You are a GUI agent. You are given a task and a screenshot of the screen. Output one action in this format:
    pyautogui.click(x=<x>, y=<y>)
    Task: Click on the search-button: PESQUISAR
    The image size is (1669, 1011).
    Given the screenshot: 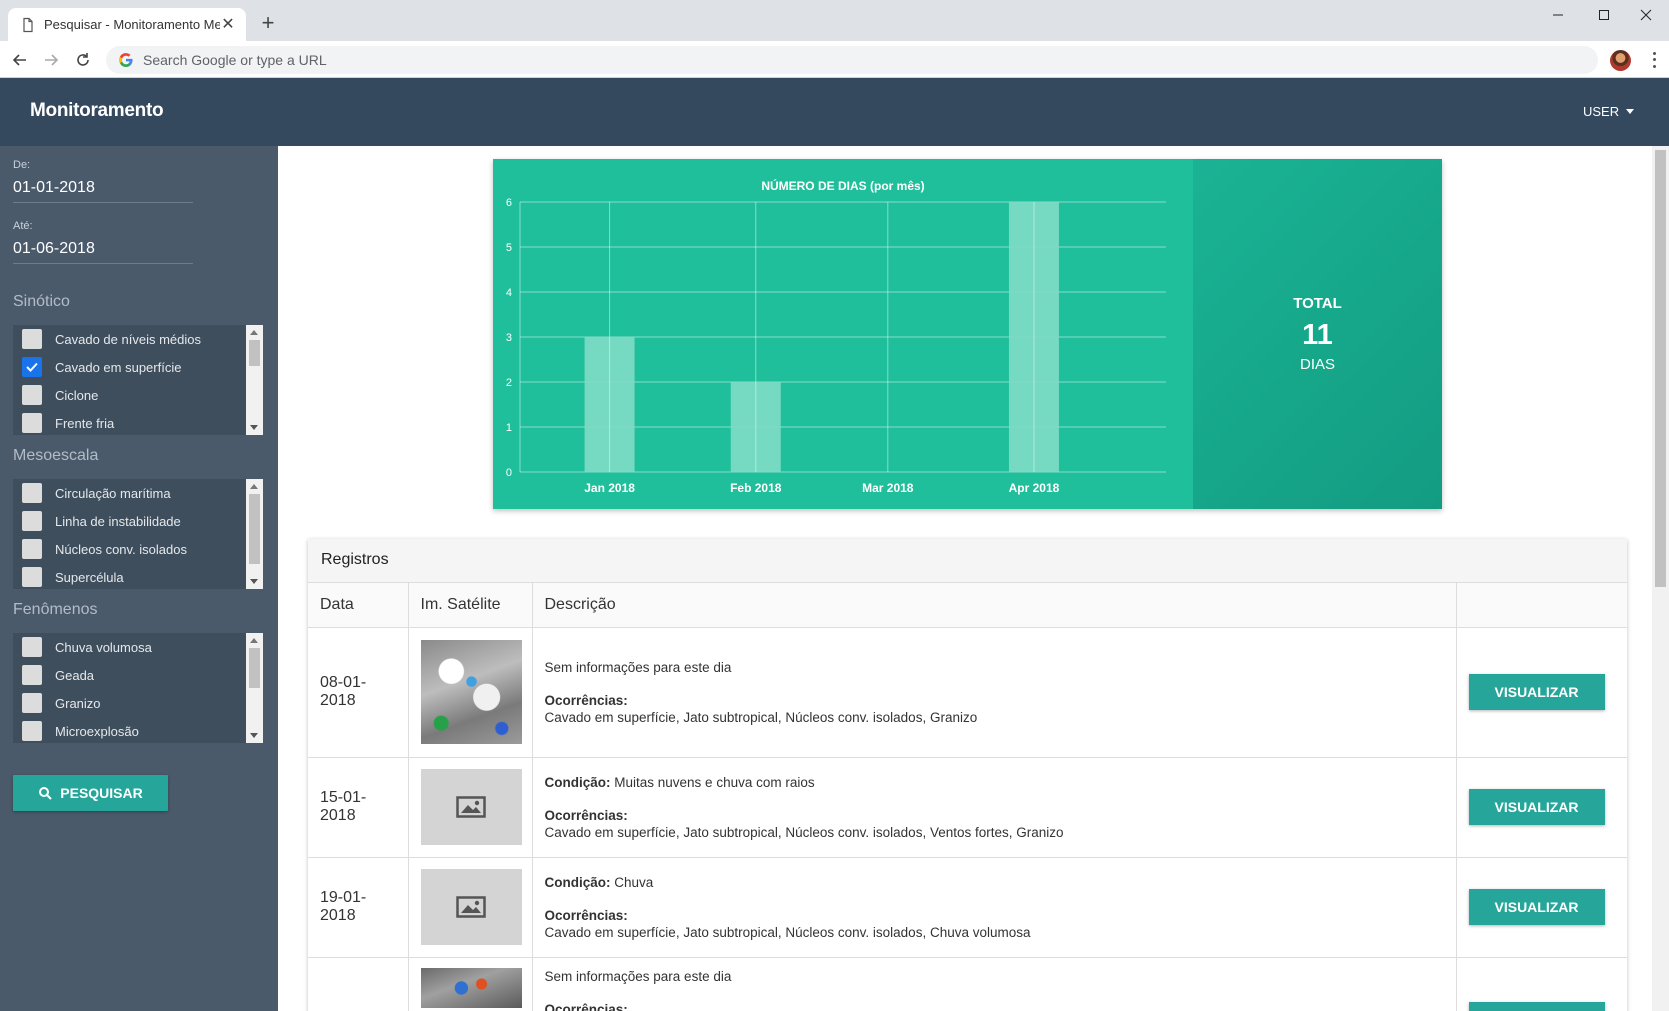 What is the action you would take?
    pyautogui.click(x=90, y=793)
    